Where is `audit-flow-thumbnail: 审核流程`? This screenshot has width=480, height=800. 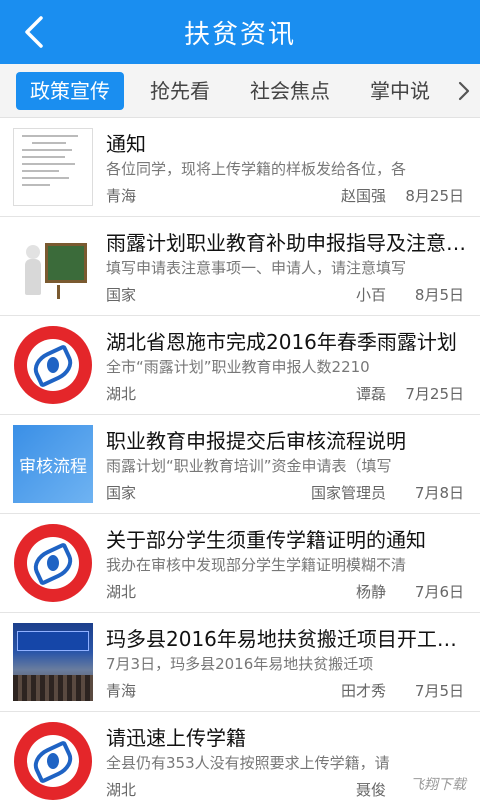
audit-flow-thumbnail: 审核流程 is located at coordinates (53, 464).